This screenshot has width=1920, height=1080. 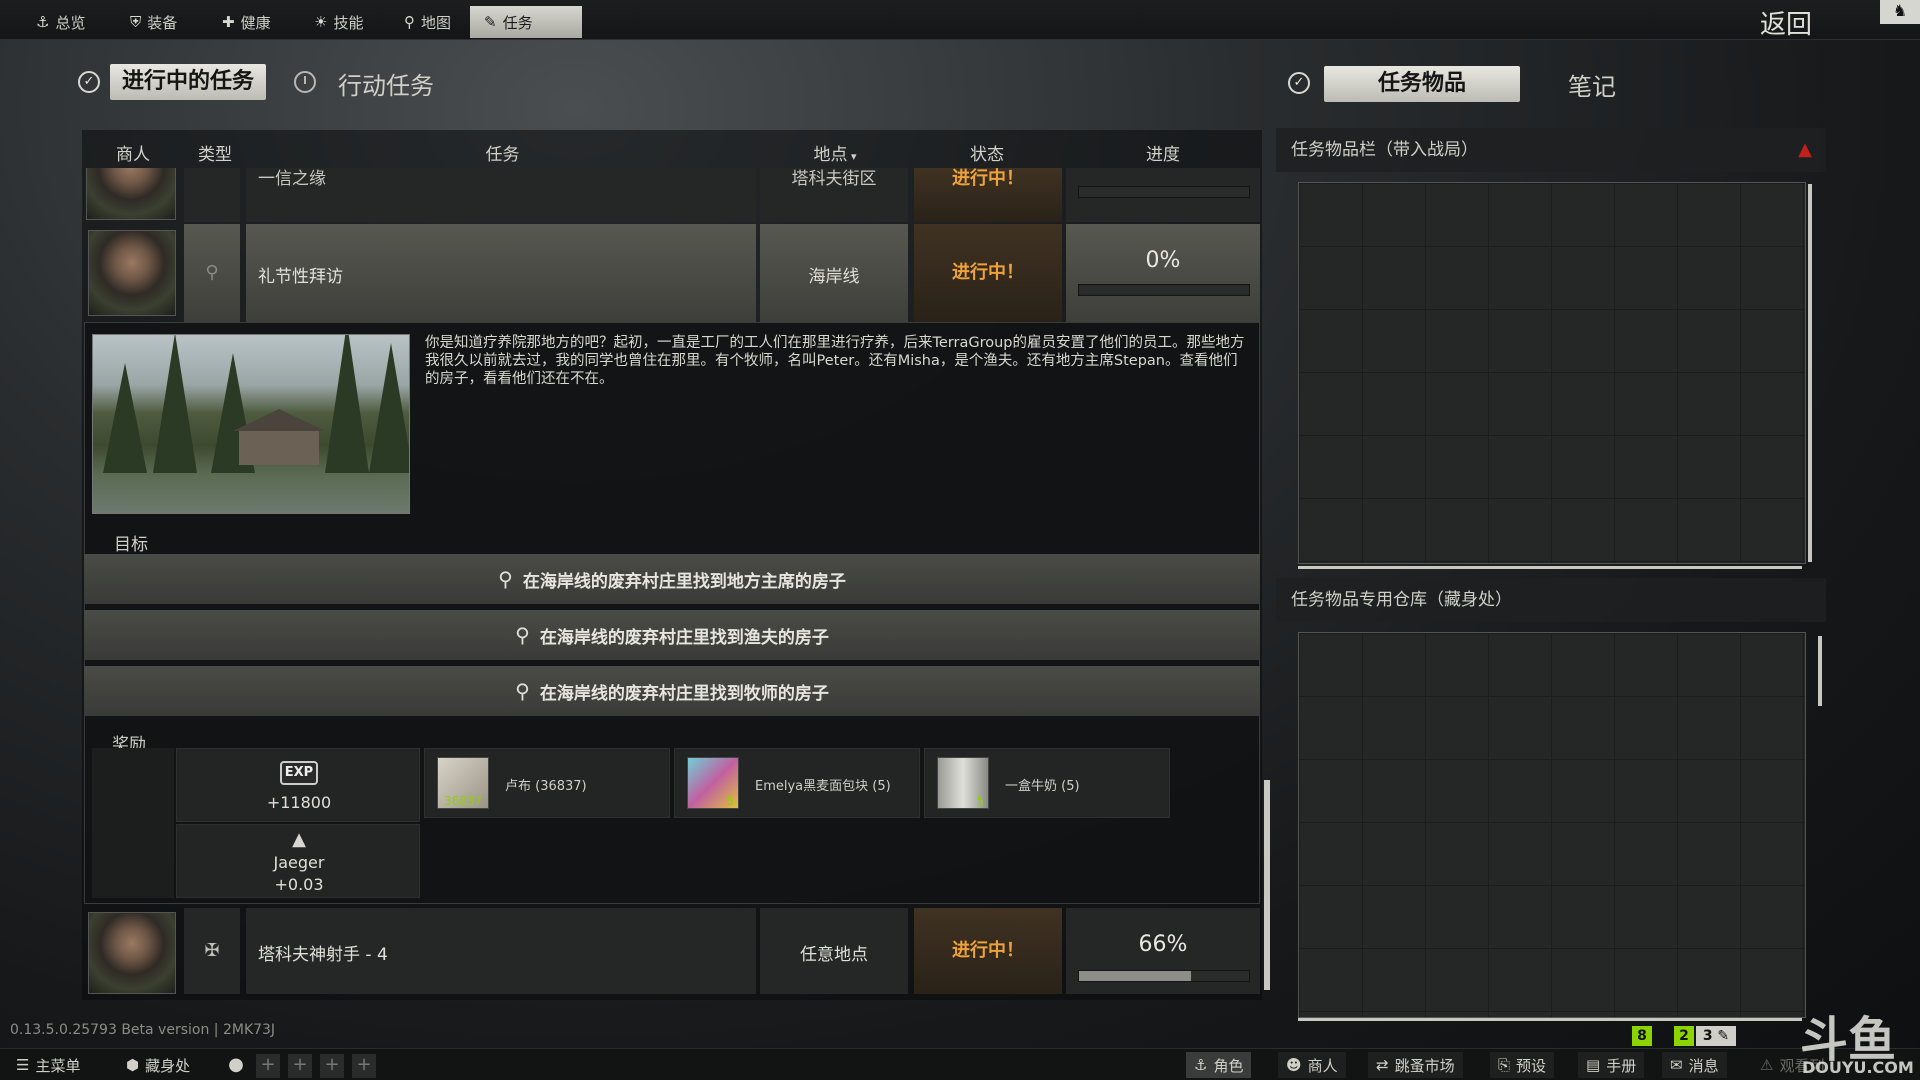 What do you see at coordinates (1676, 1065) in the screenshot?
I see `message-icon: ✉` at bounding box center [1676, 1065].